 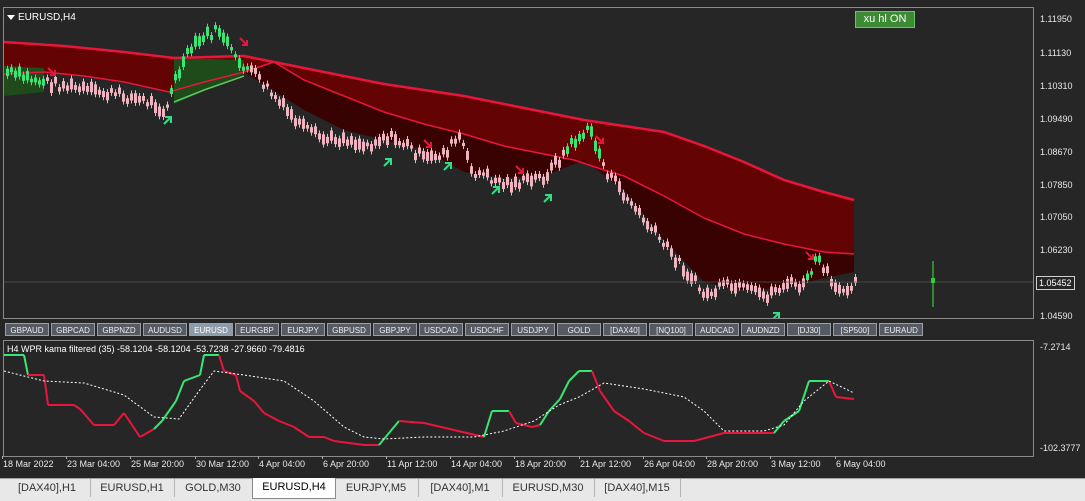 I want to click on price-tick-label: 1.04590, so click(x=1056, y=316).